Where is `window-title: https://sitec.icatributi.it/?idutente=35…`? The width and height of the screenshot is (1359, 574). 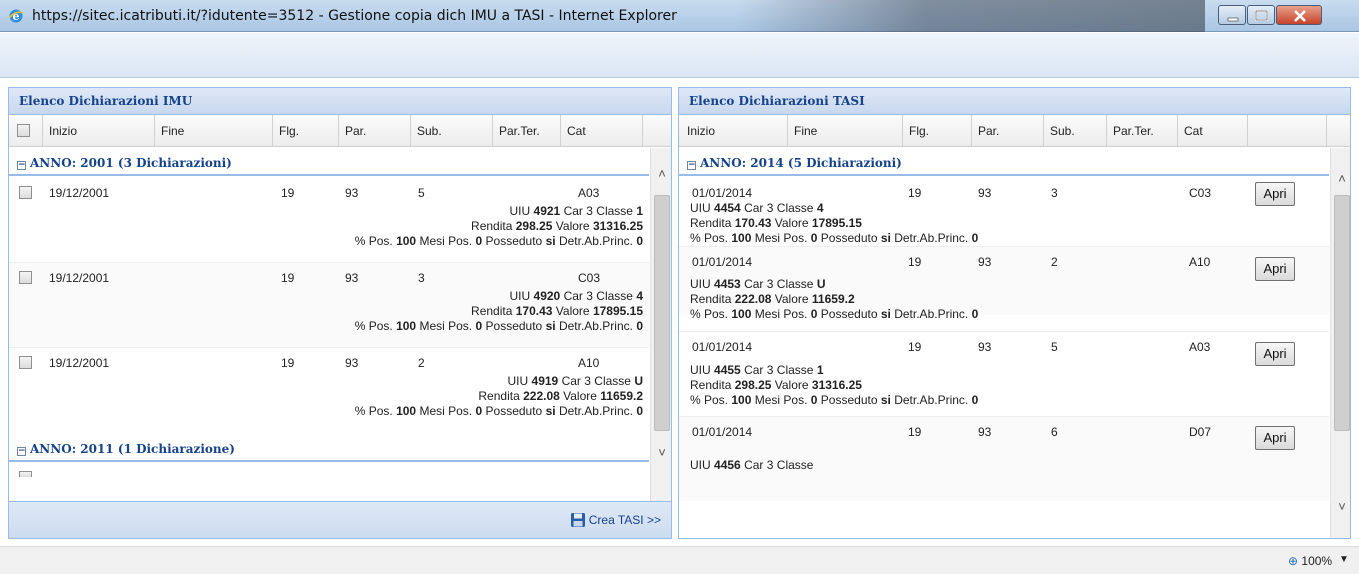 window-title: https://sitec.icatributi.it/?idutente=35… is located at coordinates (354, 16).